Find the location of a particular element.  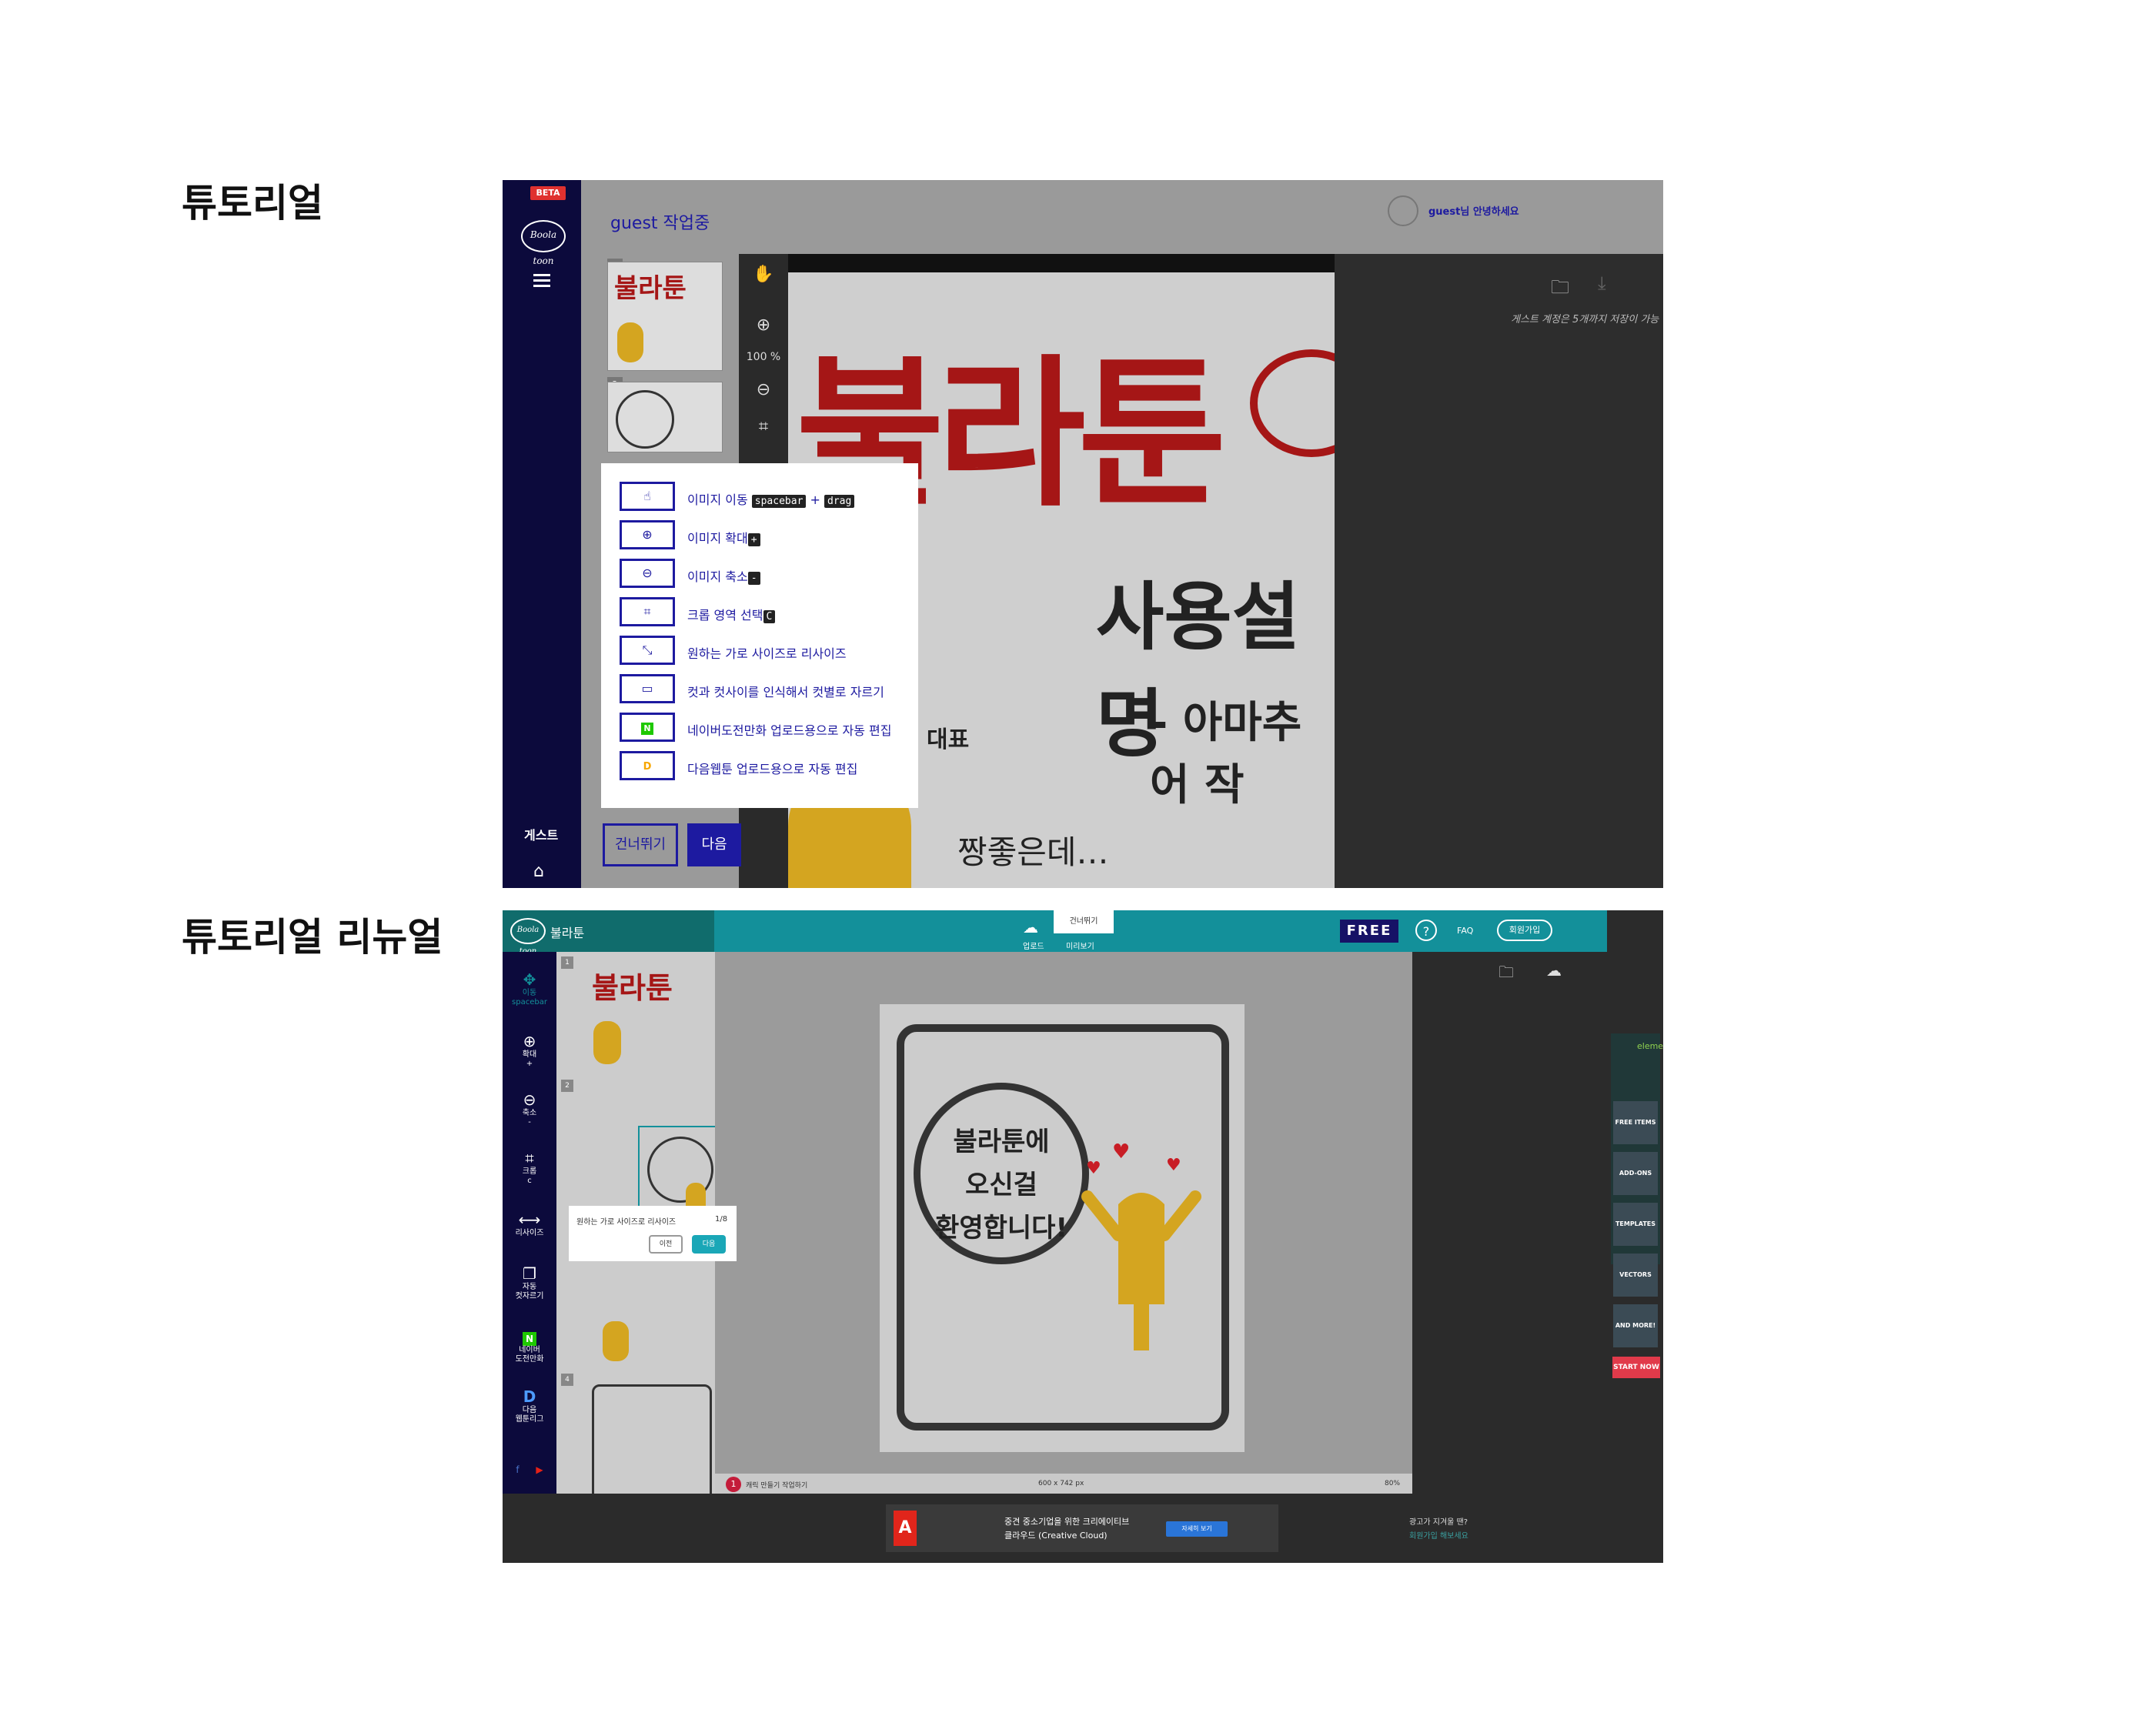

cloud-download-icon: ☁ is located at coordinates (1554, 970).